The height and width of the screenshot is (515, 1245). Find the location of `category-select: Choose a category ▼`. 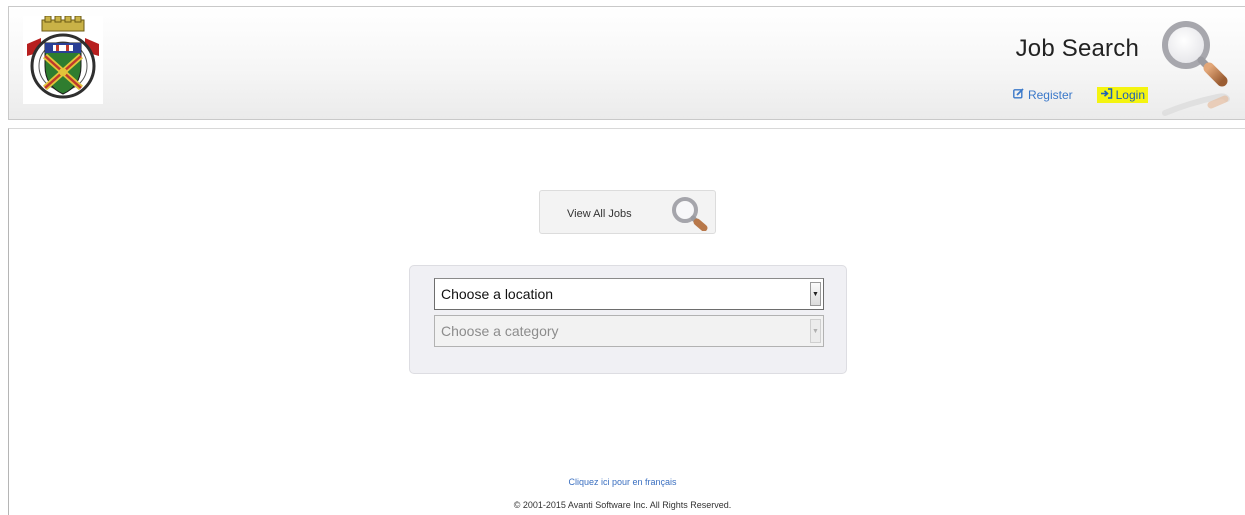

category-select: Choose a category ▼ is located at coordinates (629, 331).